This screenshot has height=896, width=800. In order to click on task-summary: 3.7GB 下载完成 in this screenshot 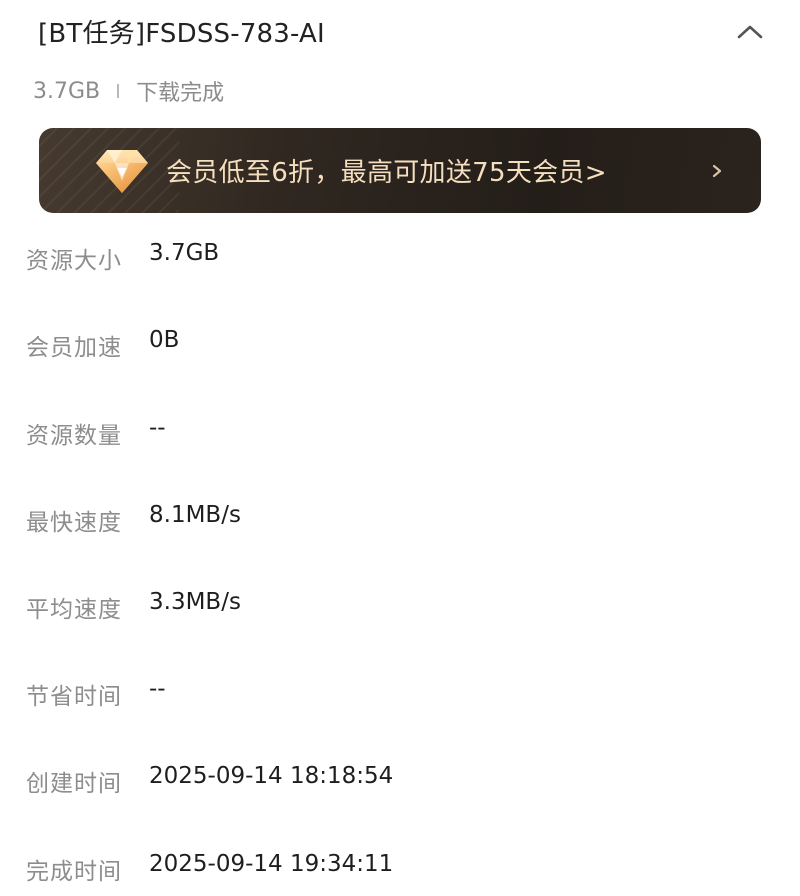, I will do `click(129, 91)`.